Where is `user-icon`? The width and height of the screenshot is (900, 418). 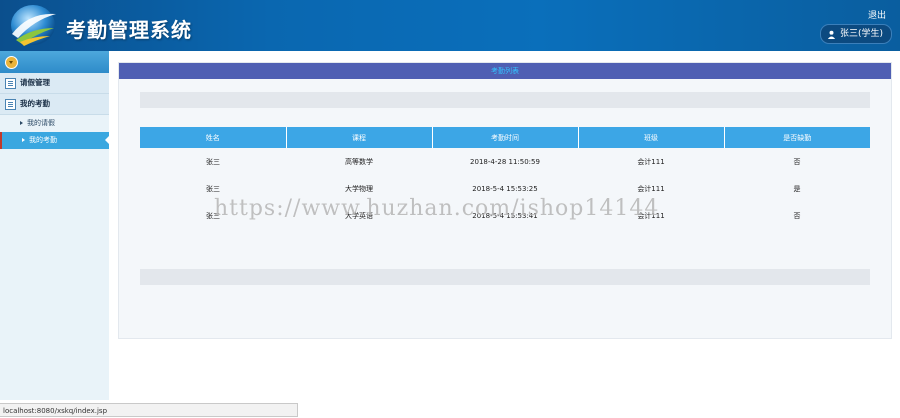
user-icon is located at coordinates (831, 34).